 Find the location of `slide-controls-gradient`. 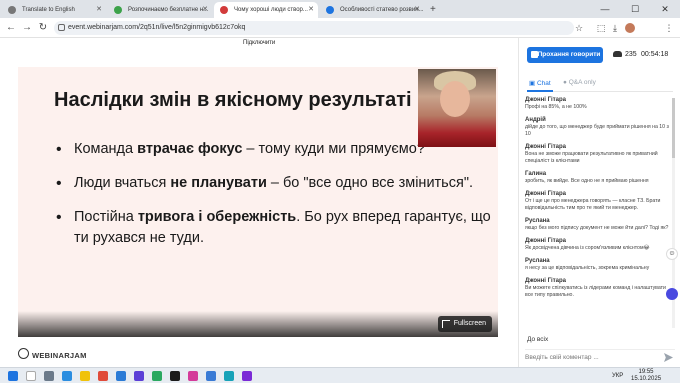

slide-controls-gradient is located at coordinates (258, 324).